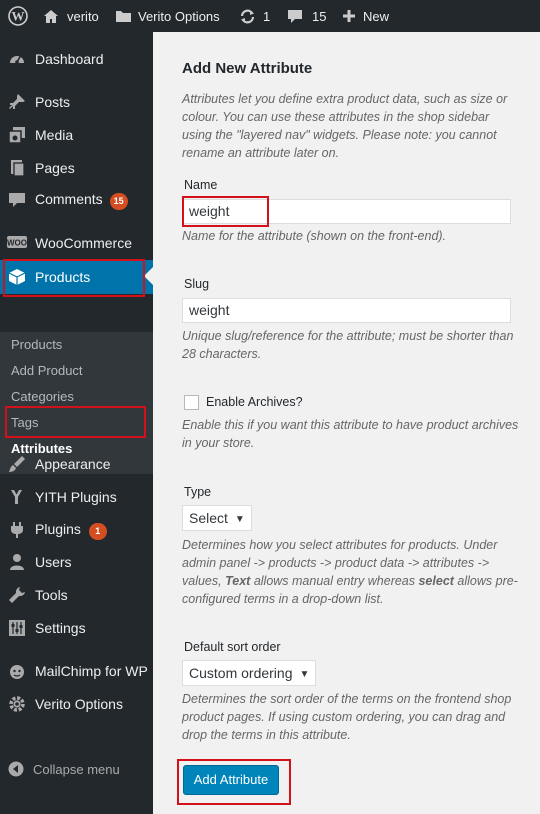  I want to click on comments-count: 15, so click(319, 16).